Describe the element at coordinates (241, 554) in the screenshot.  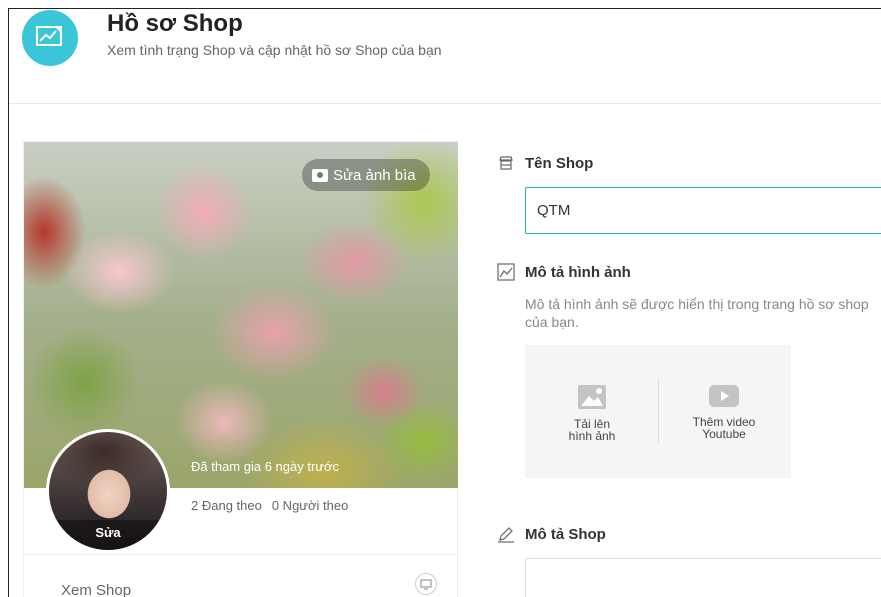
I see `card-divider` at that location.